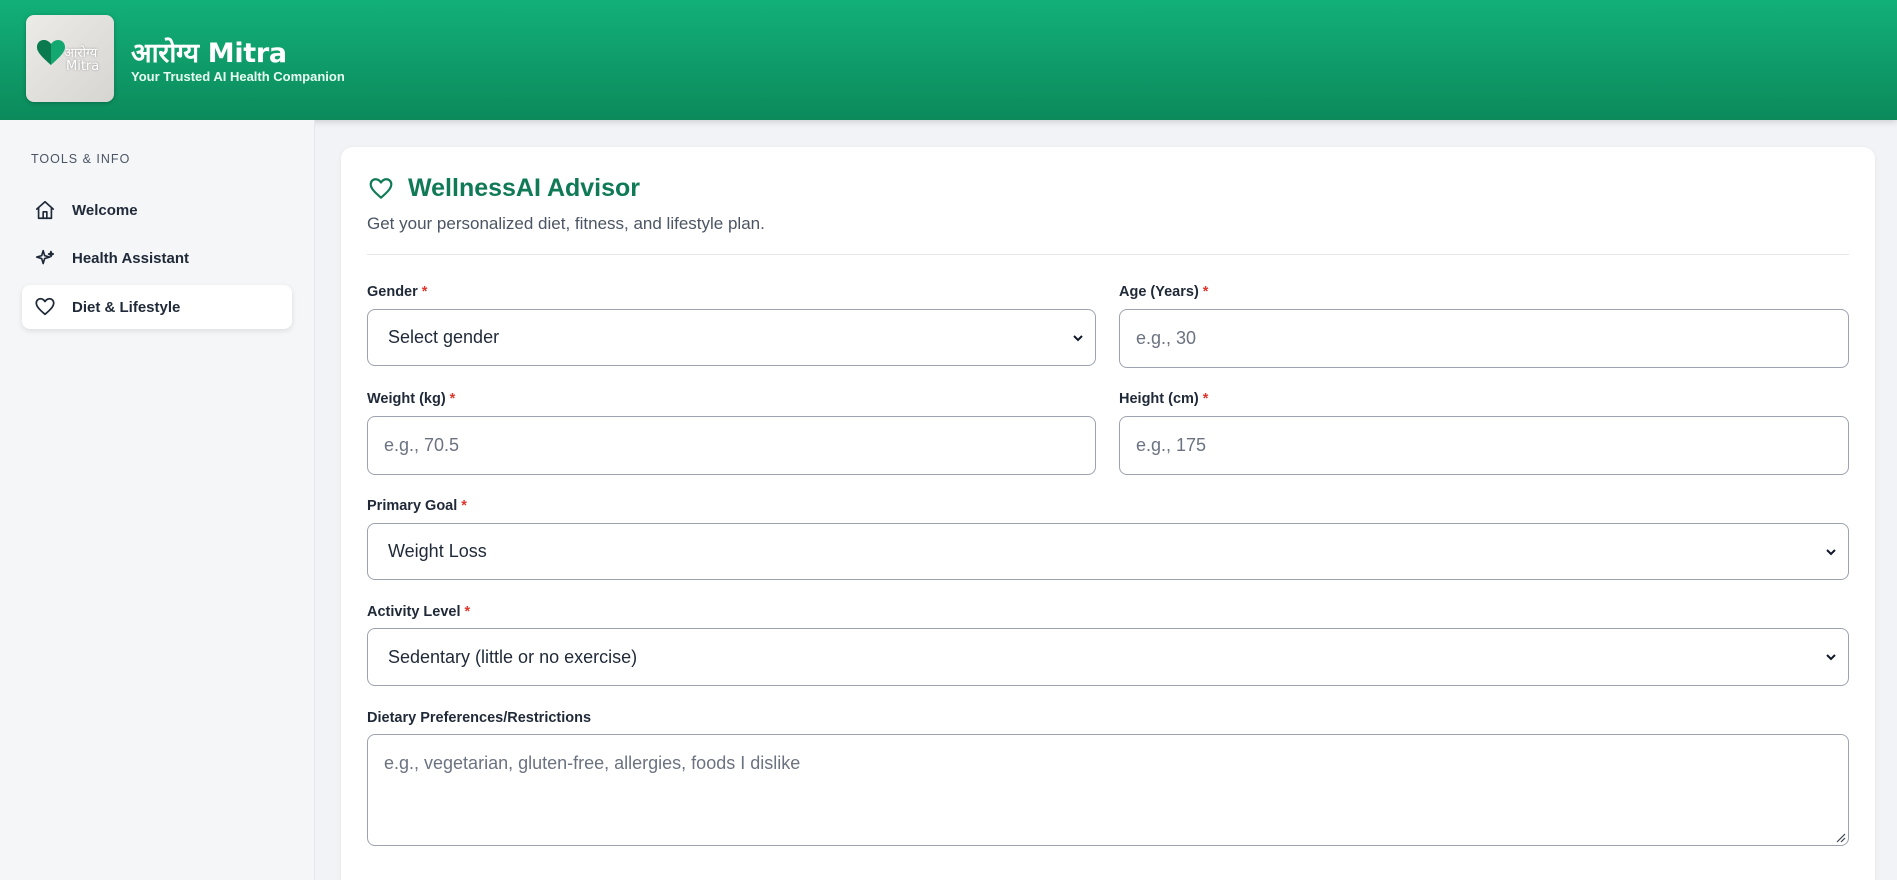 The height and width of the screenshot is (880, 1897). I want to click on height-label: Height (cm) *, so click(1164, 399).